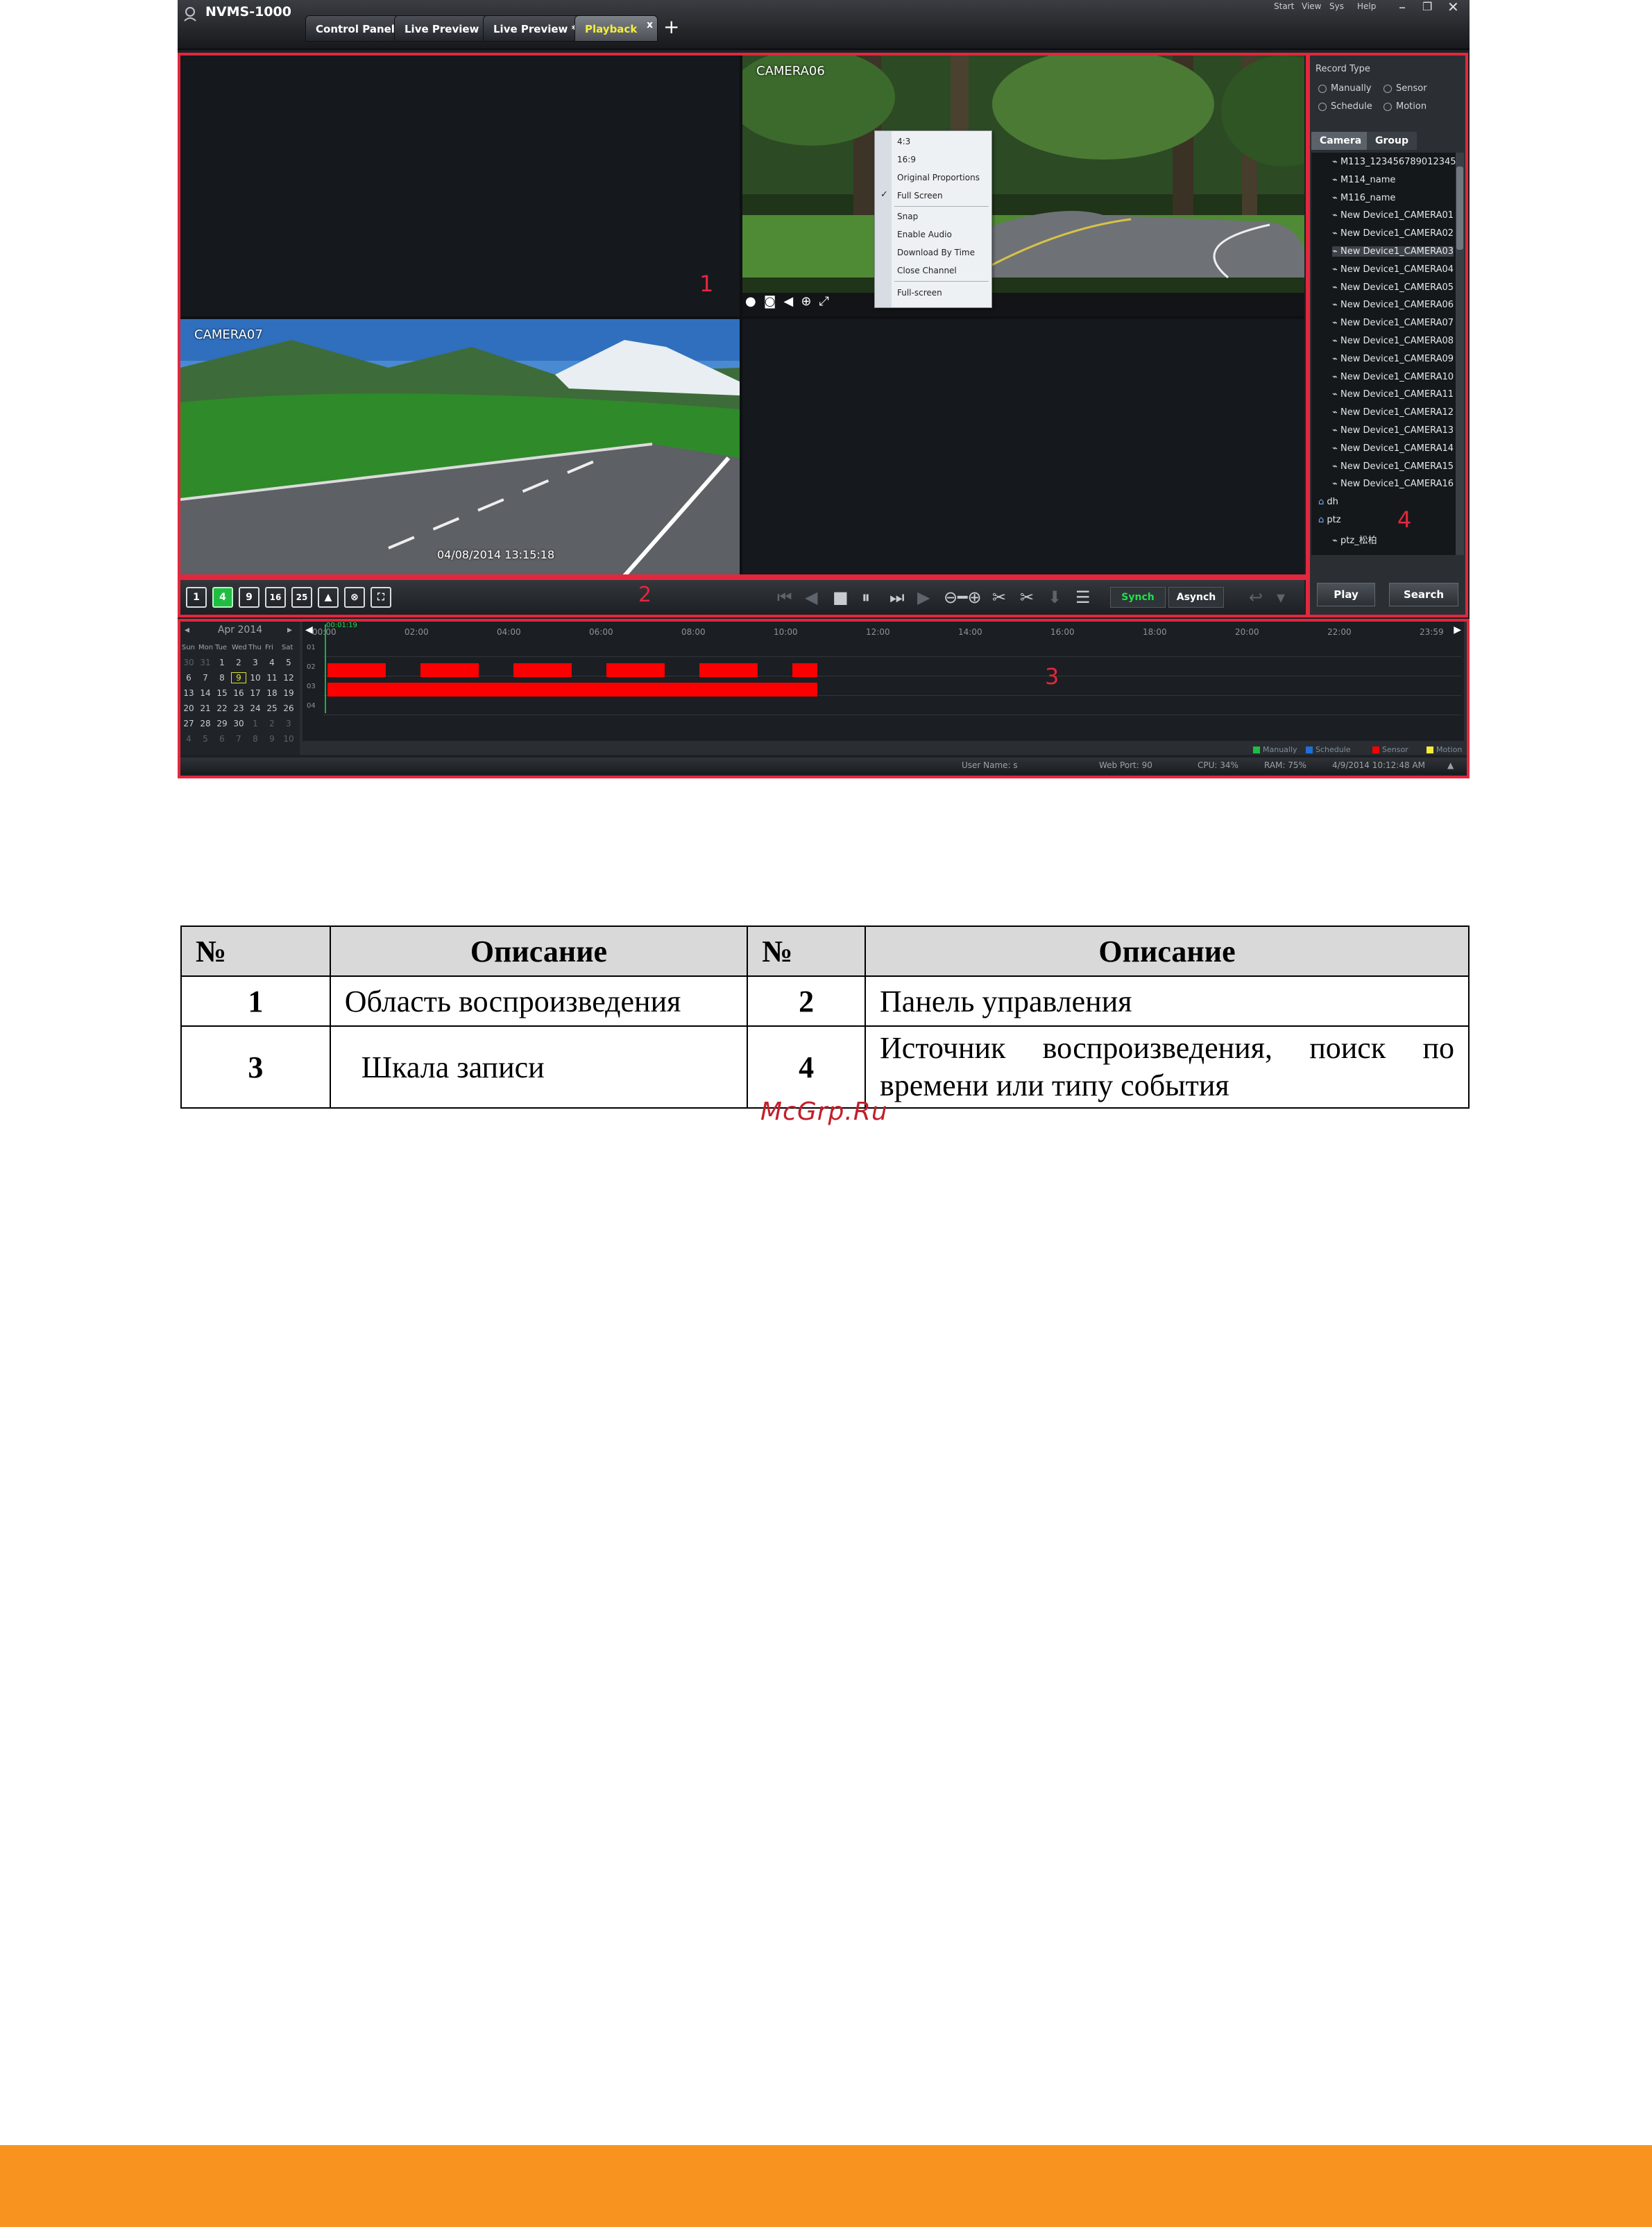 This screenshot has width=1652, height=2227. I want to click on tab-label: Control Panel, so click(355, 29).